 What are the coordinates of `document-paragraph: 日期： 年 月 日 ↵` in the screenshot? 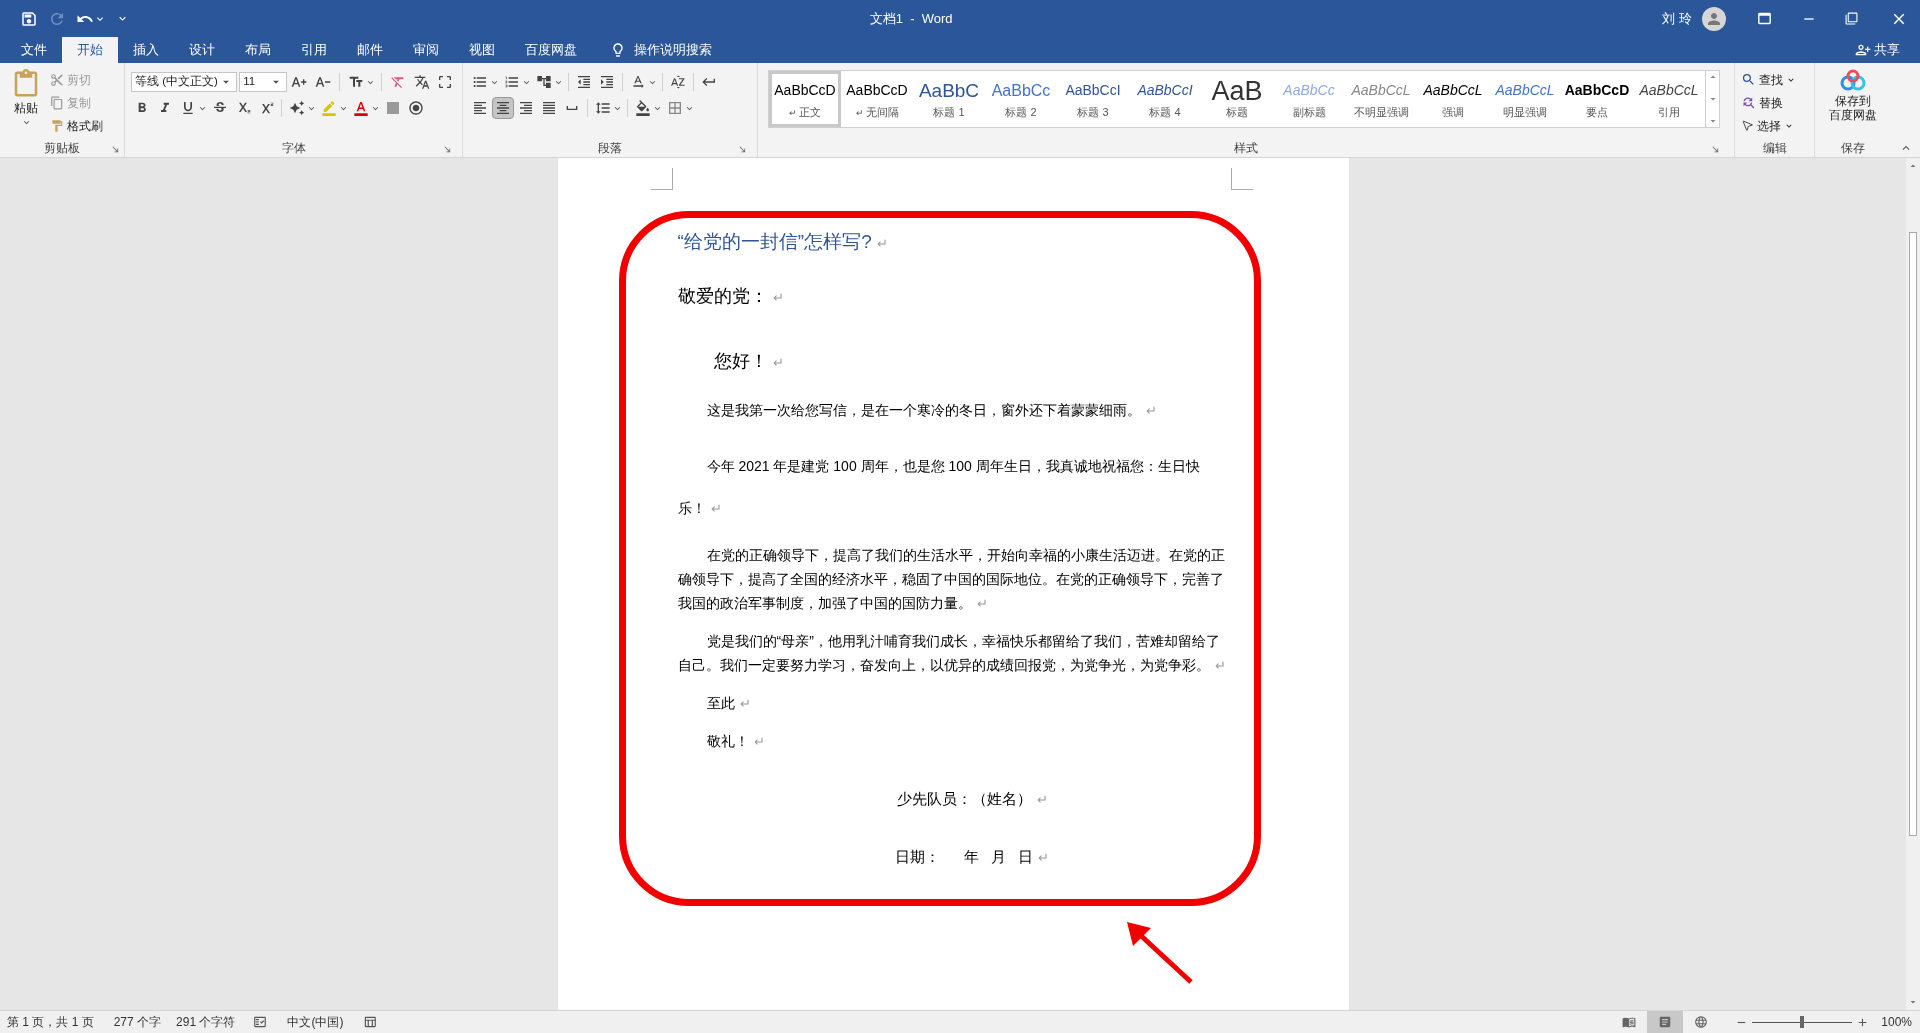 It's located at (972, 857).